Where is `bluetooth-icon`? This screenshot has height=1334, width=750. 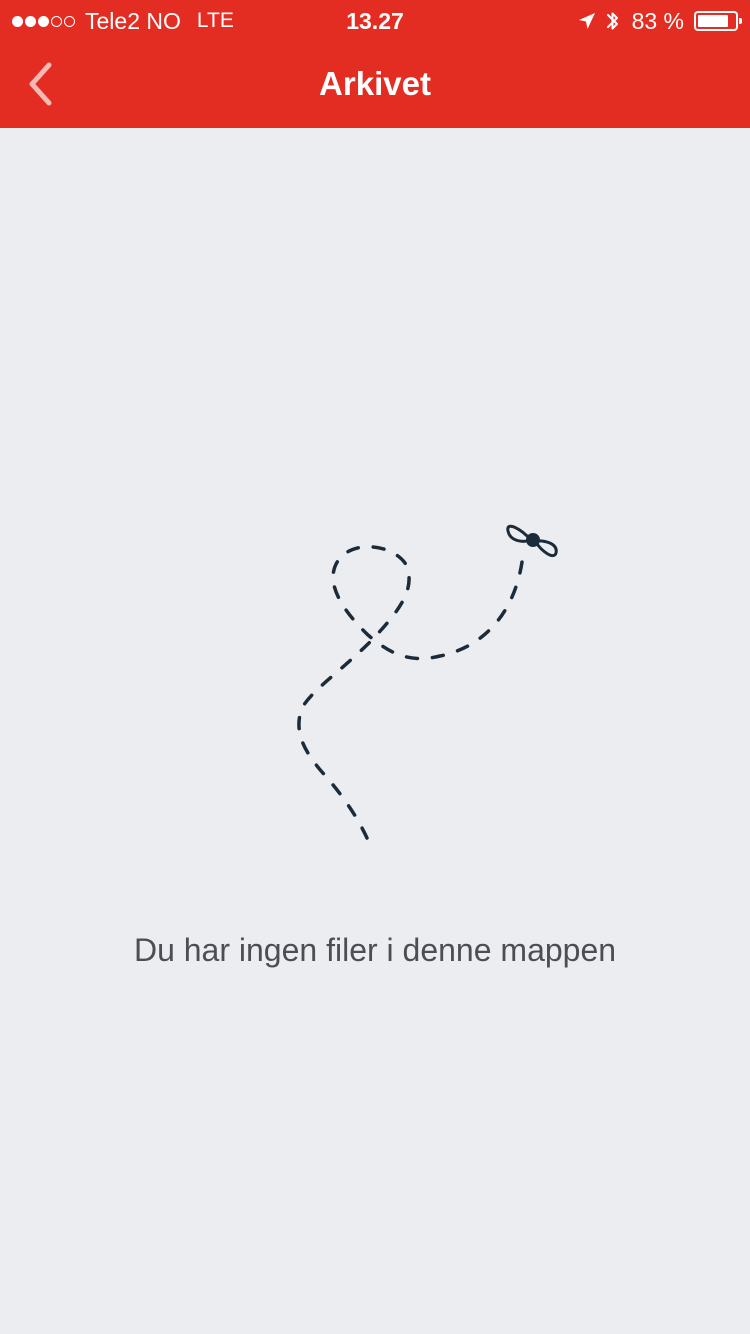 bluetooth-icon is located at coordinates (613, 21).